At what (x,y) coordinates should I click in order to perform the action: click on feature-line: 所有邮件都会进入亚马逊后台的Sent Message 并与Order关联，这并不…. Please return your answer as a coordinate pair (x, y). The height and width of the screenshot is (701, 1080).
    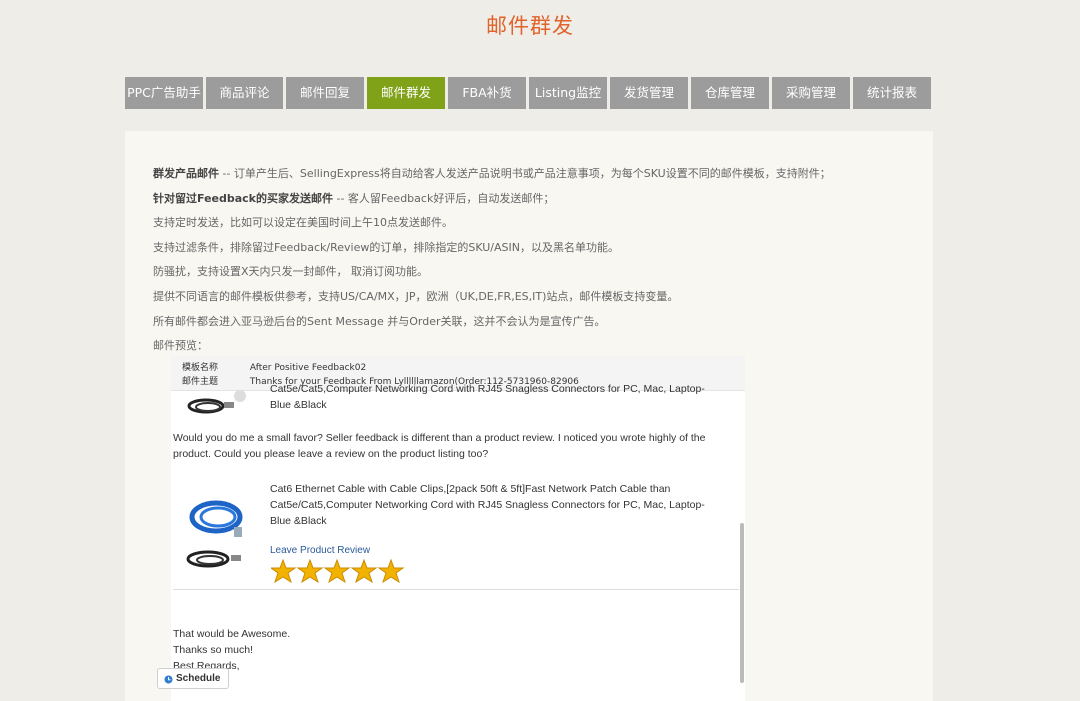
    Looking at the image, I should click on (538, 322).